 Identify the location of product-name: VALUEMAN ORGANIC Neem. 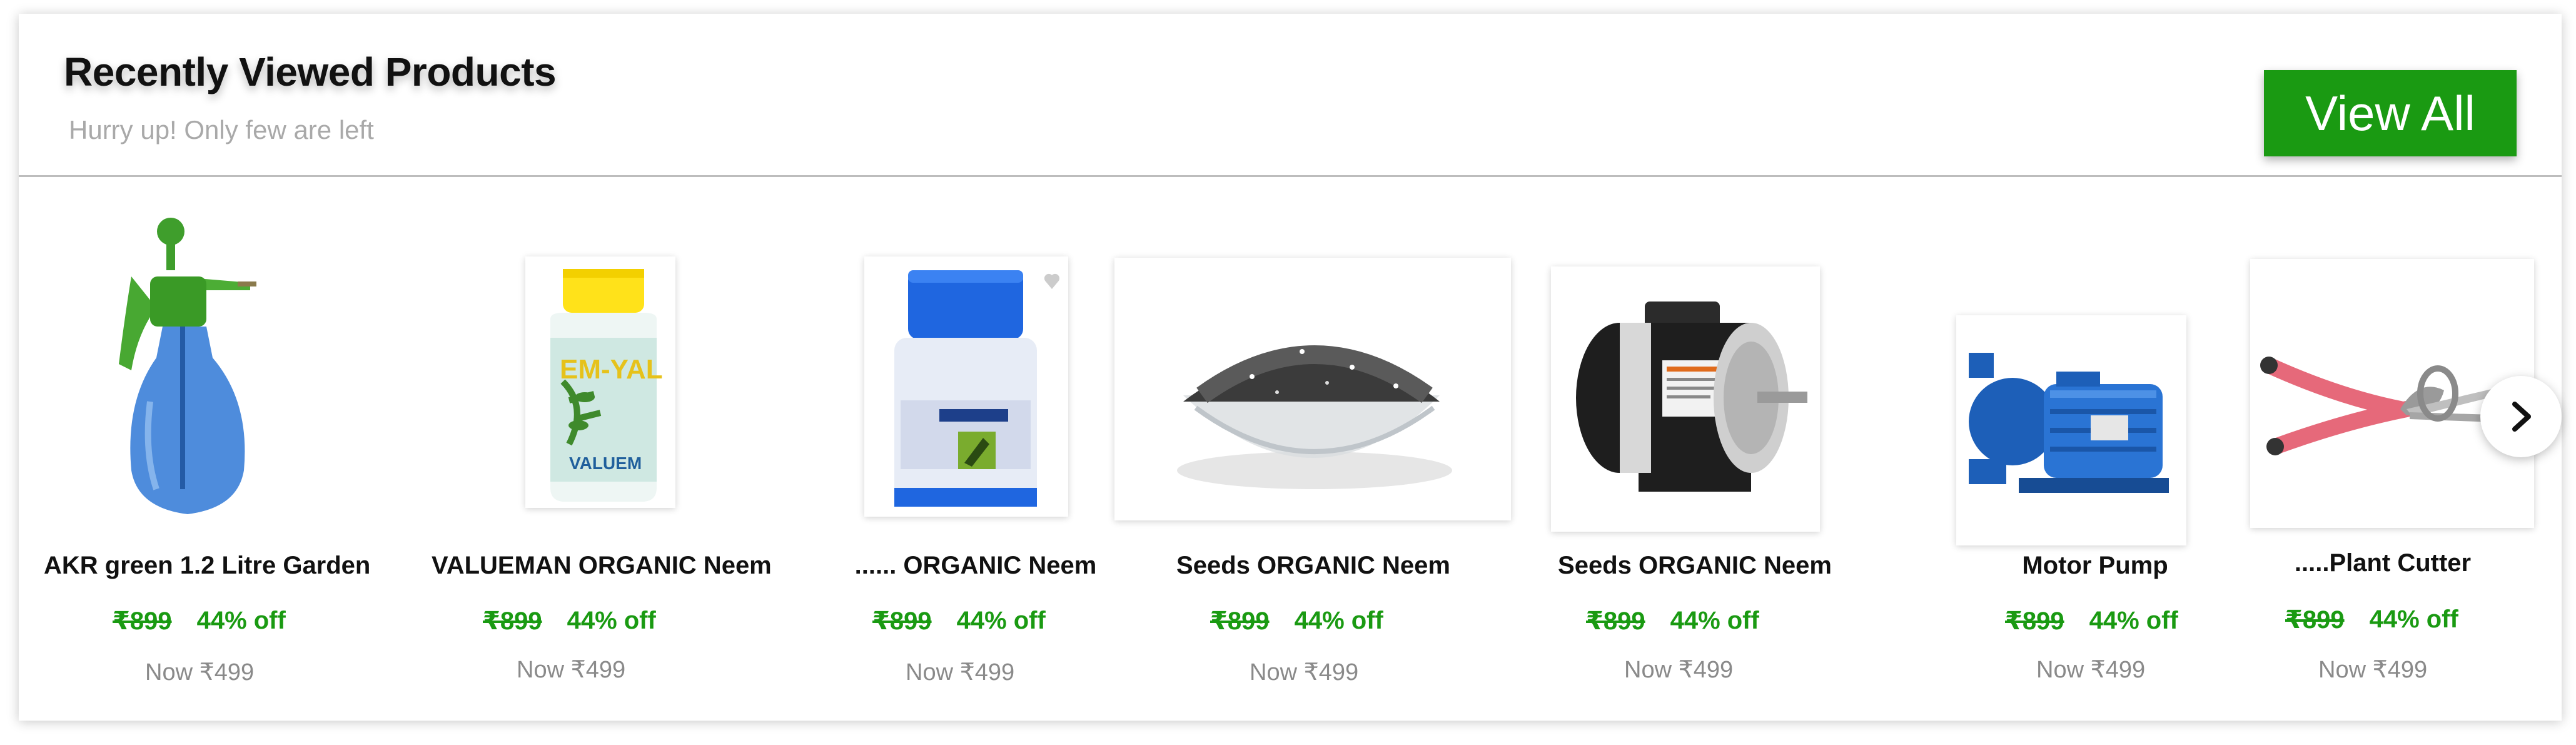
(602, 566).